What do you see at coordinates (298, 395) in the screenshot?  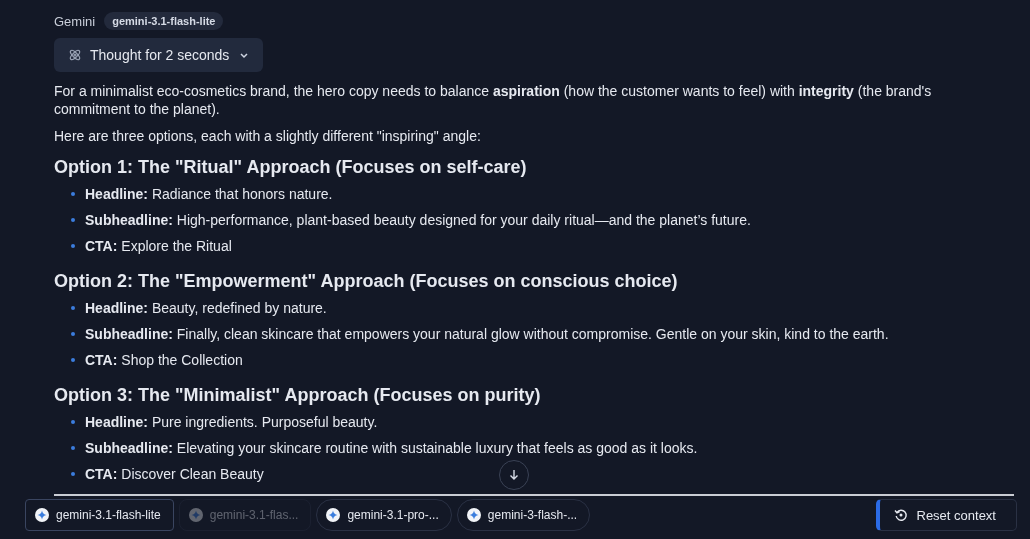 I see `option-heading: Option 3: The "Minimalist" Approach (Focuses on purity)` at bounding box center [298, 395].